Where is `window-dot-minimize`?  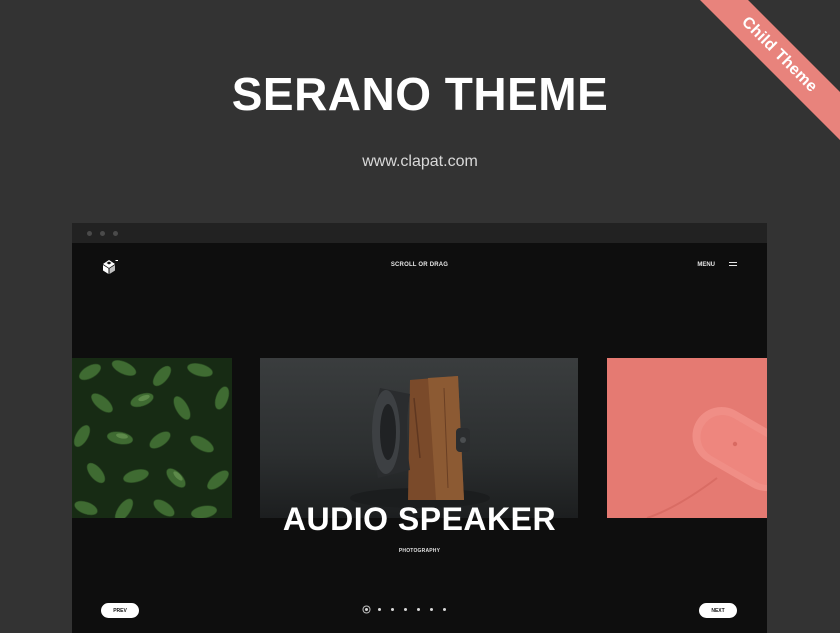
window-dot-minimize is located at coordinates (102, 233).